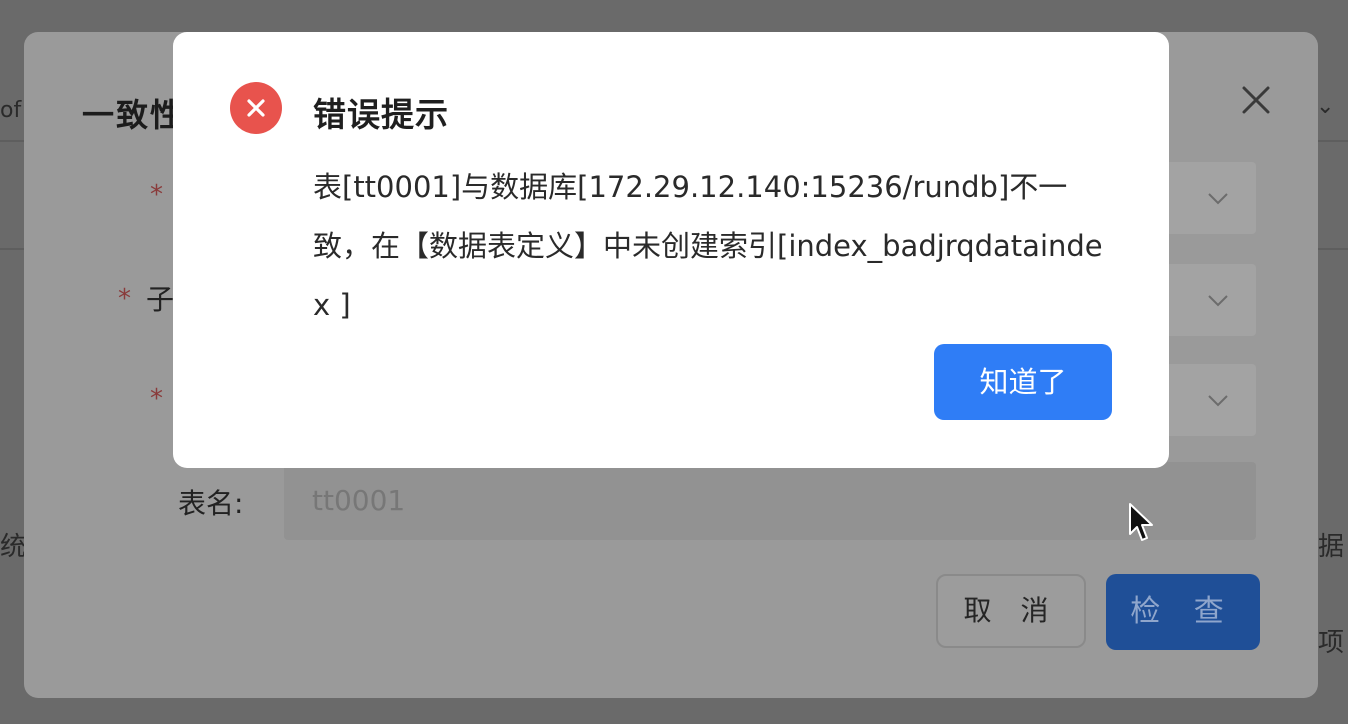  I want to click on close-button, so click(1256, 100).